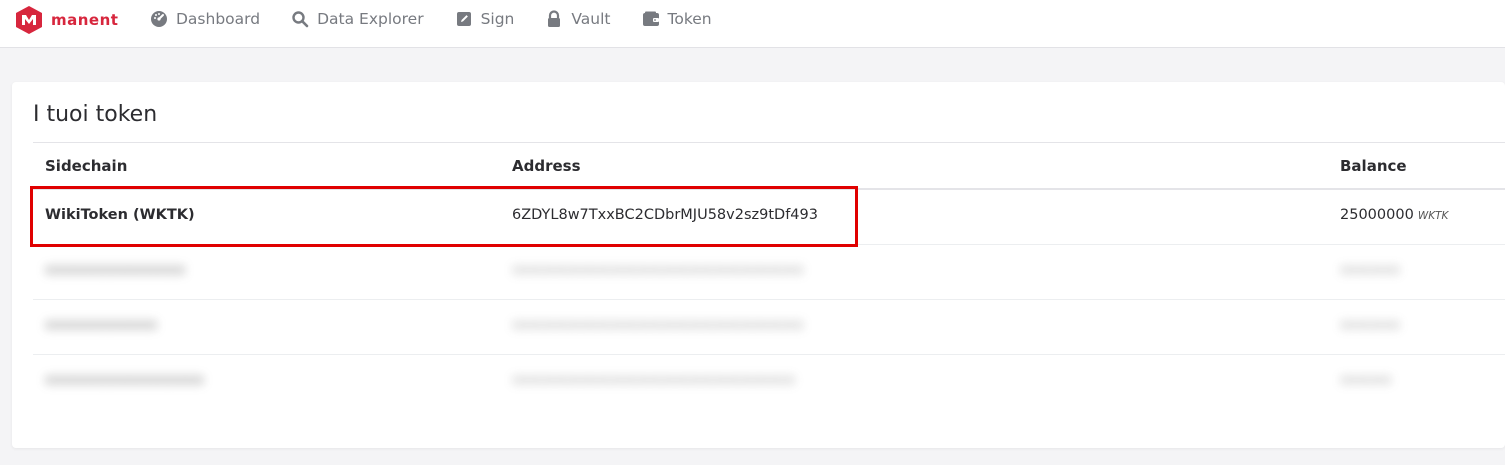 This screenshot has height=465, width=1505. I want to click on brand-logo: manent, so click(66, 20).